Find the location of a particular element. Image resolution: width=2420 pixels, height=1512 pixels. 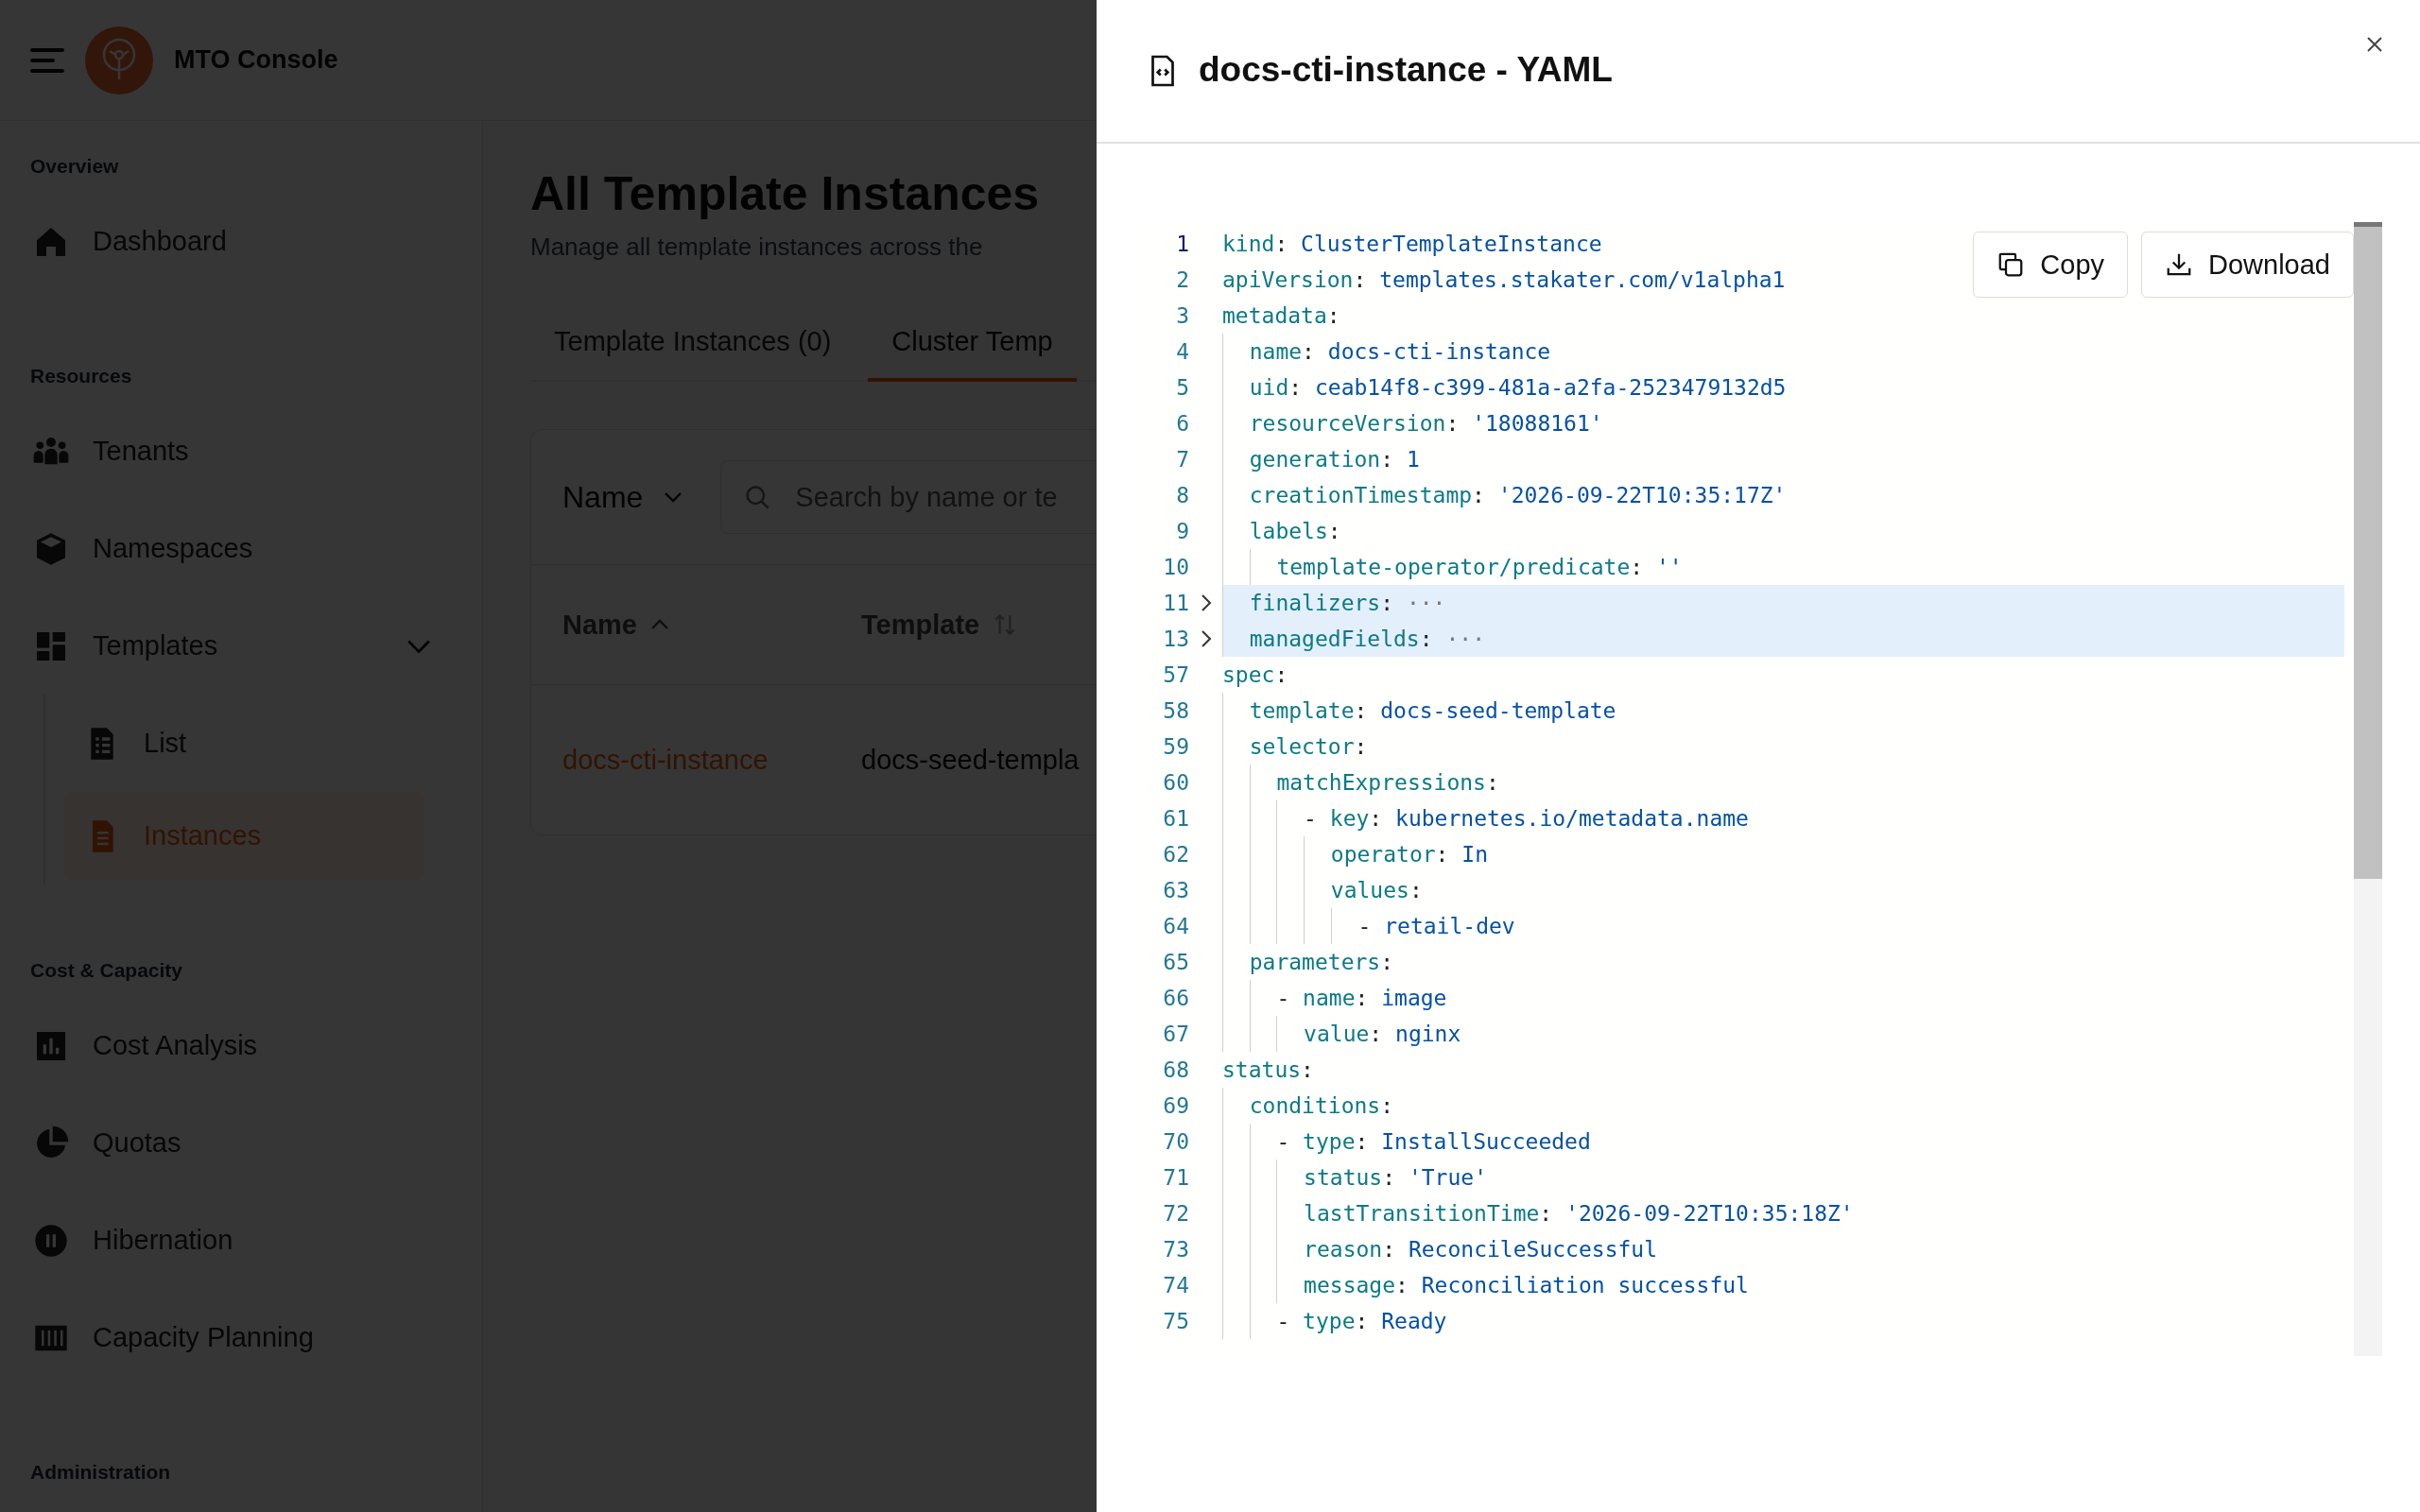

code-line: matchExpressions: is located at coordinates (1360, 782).